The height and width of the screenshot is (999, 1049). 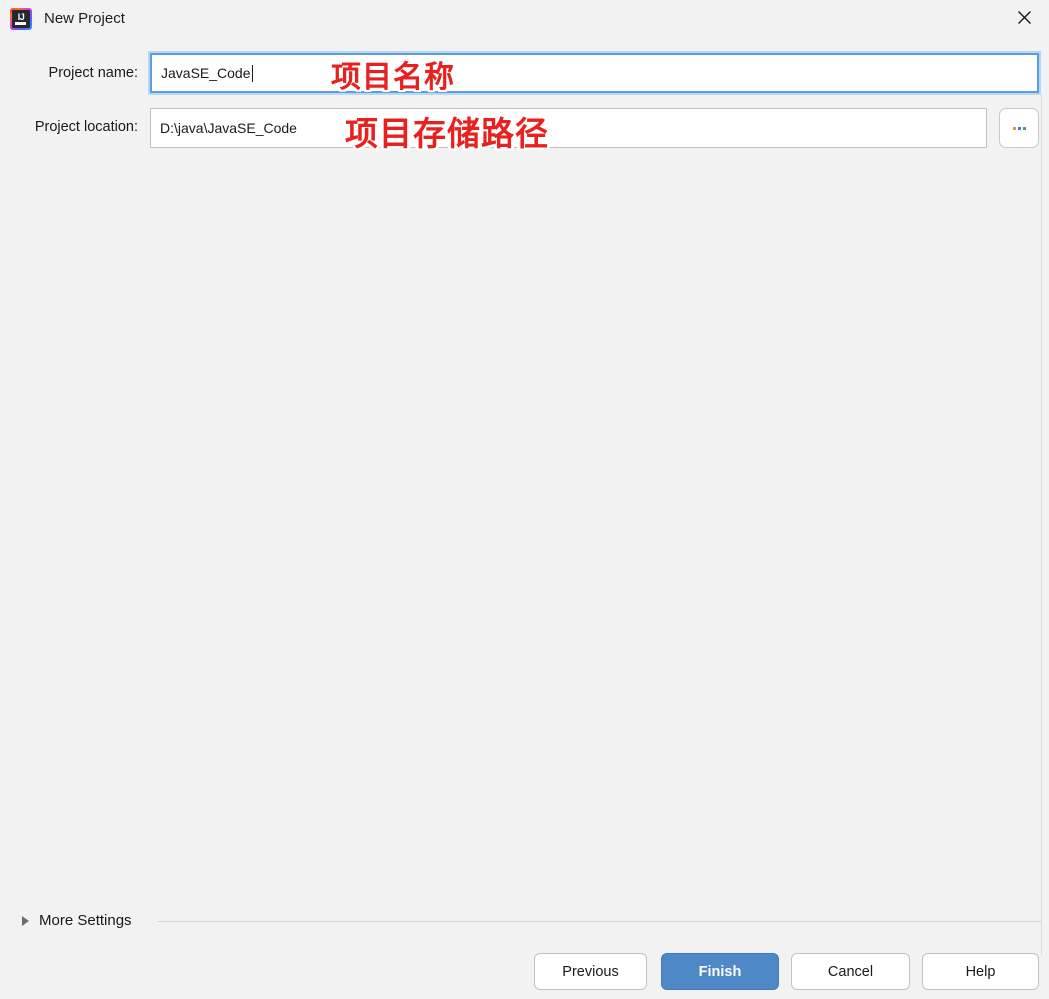 I want to click on browse-location-button, so click(x=1019, y=128).